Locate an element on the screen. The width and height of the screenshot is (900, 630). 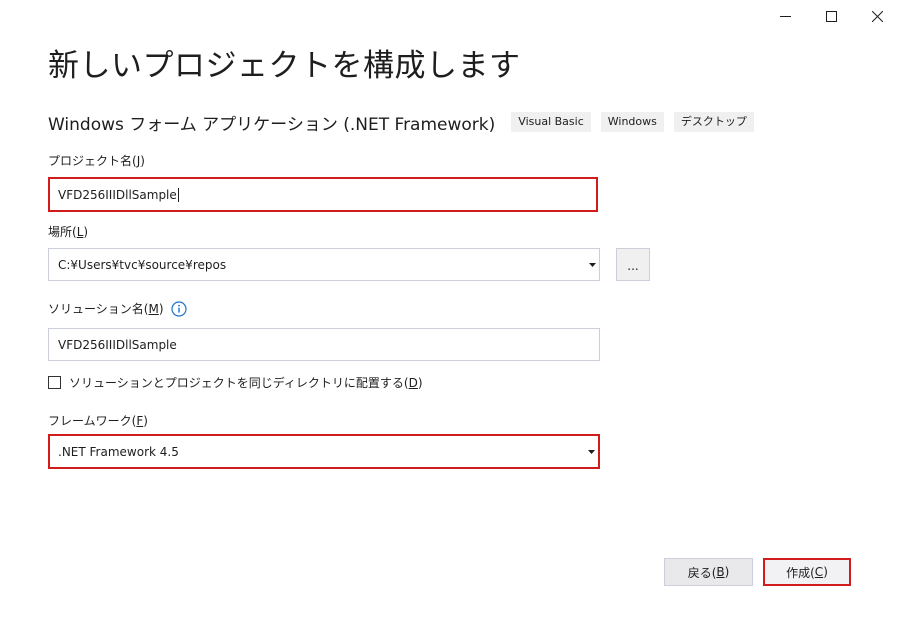
project-name-label: プロジェクト名(J) is located at coordinates (96, 161).